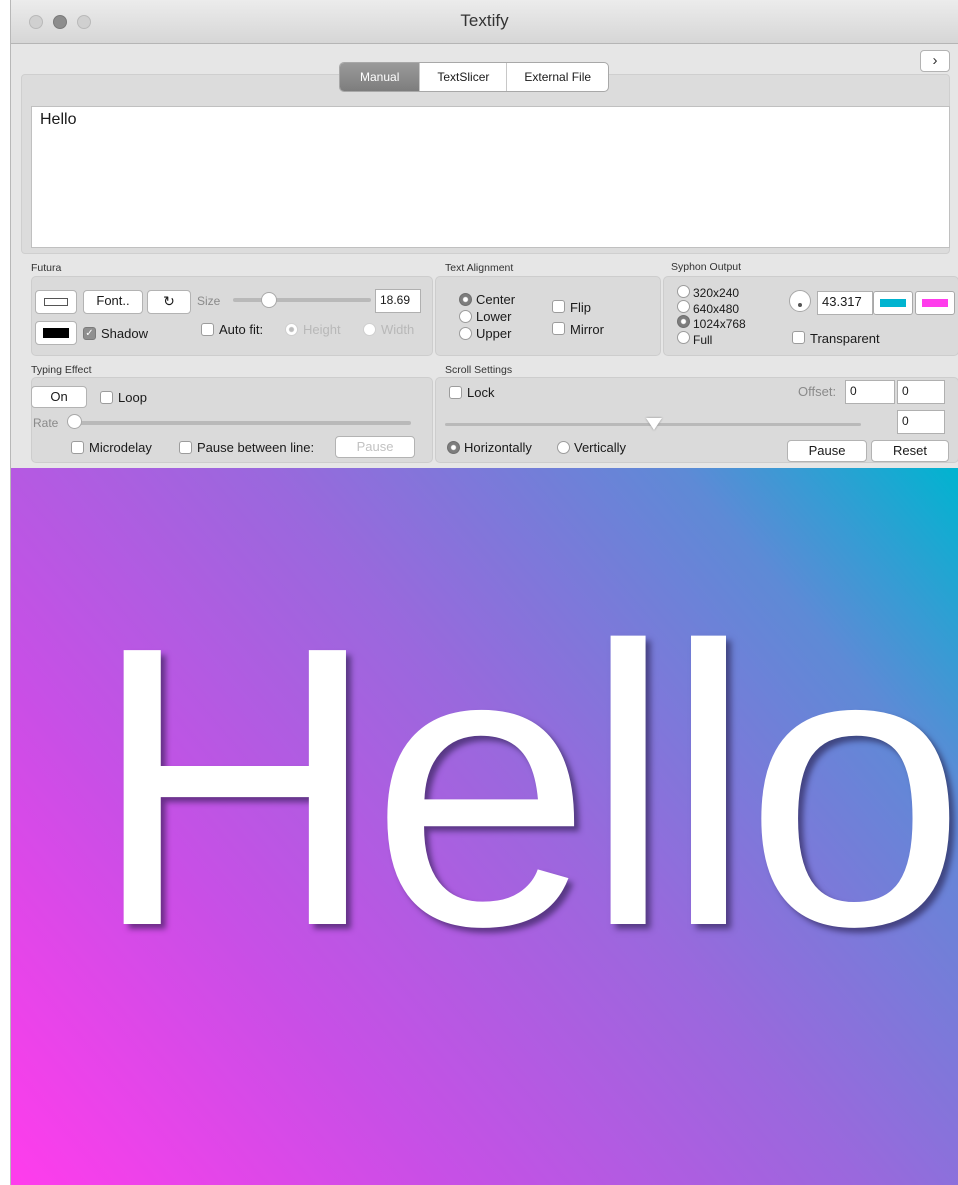 This screenshot has width=958, height=1185. I want to click on transparent-checkbox, so click(798, 337).